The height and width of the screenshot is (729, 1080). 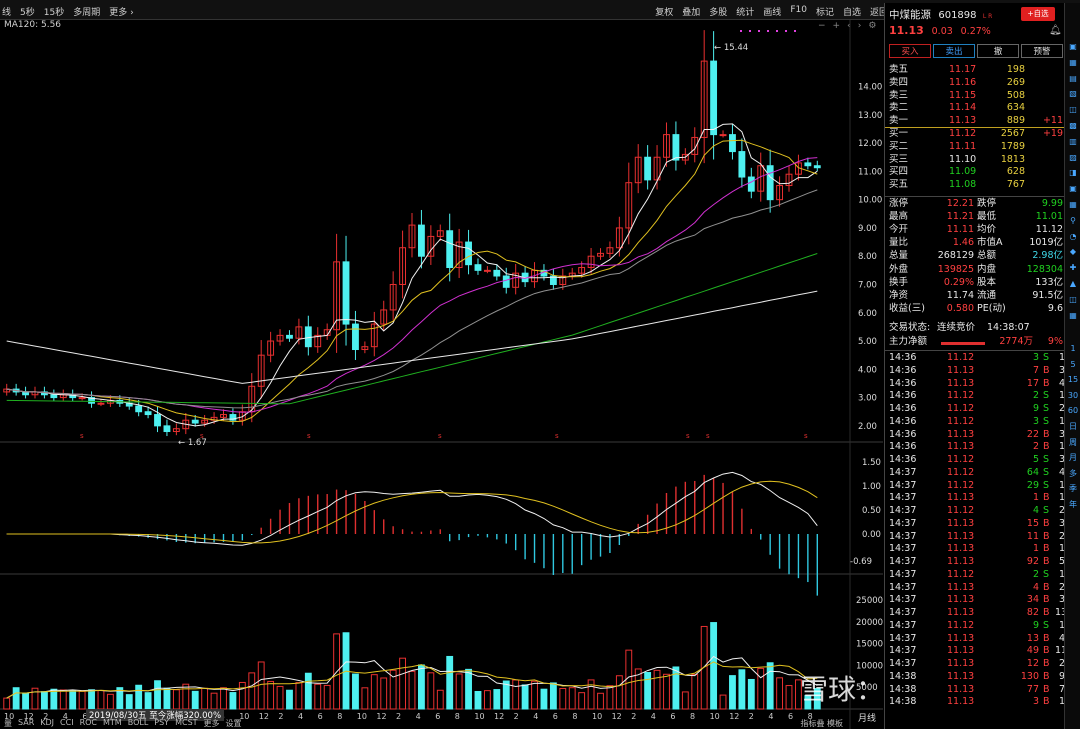 What do you see at coordinates (899, 185) in the screenshot?
I see `book-label: 买五` at bounding box center [899, 185].